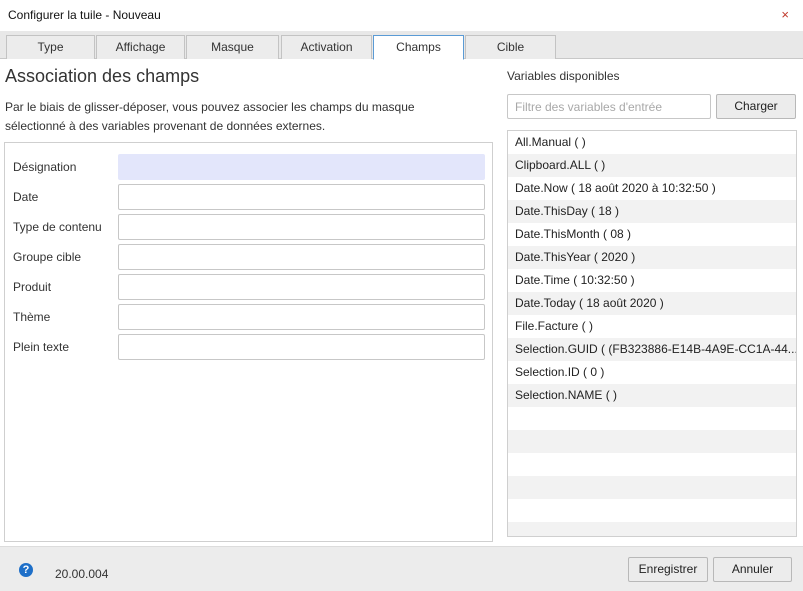 This screenshot has width=803, height=591. I want to click on full-text-field, so click(301, 347).